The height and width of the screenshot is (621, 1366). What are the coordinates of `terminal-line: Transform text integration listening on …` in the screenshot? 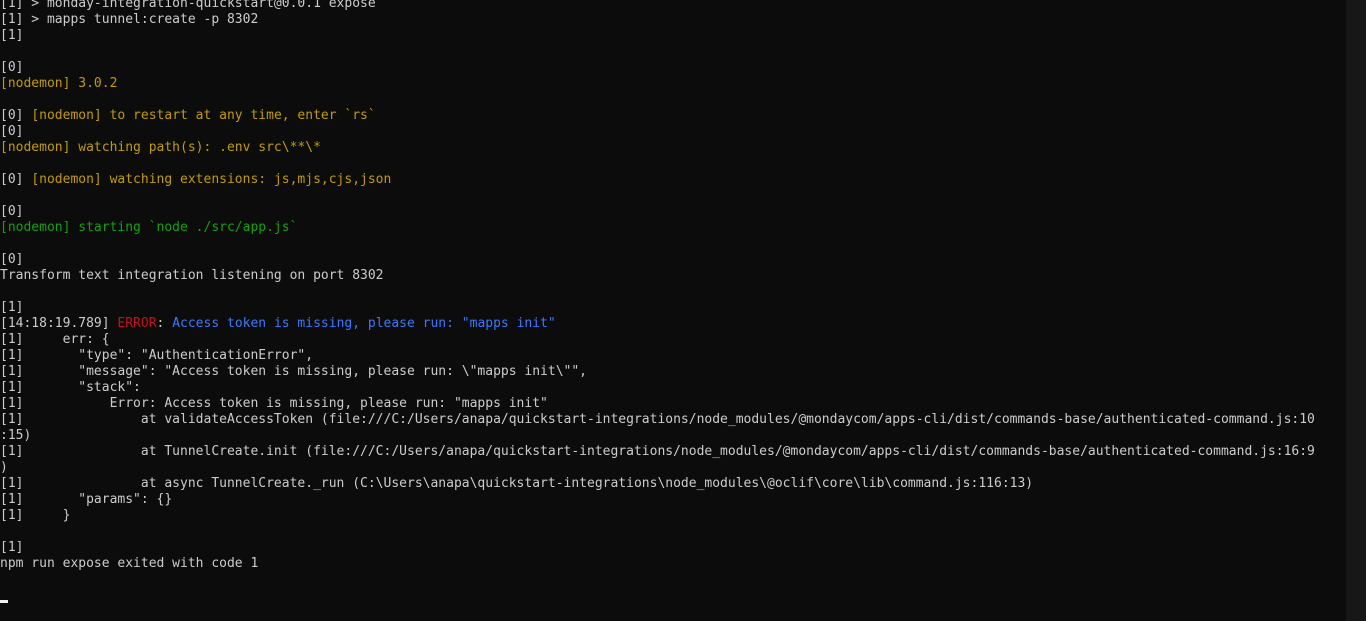 It's located at (673, 276).